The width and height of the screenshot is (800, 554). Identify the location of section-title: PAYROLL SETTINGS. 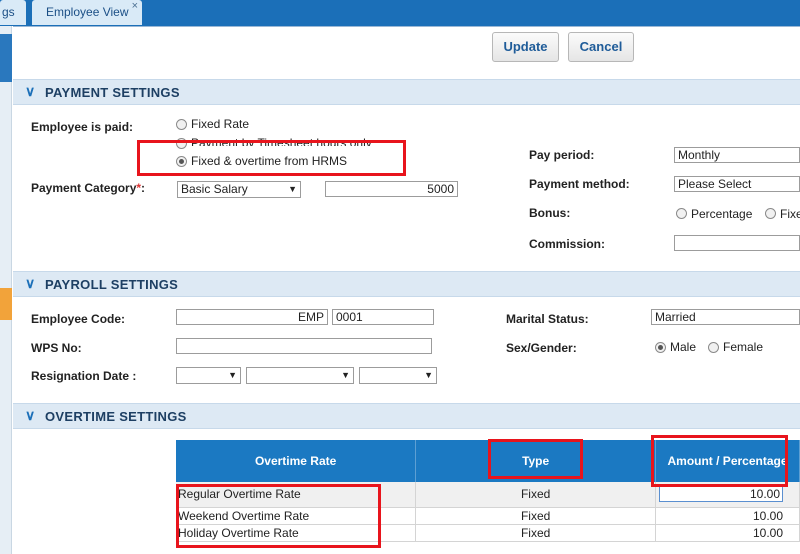
(112, 284).